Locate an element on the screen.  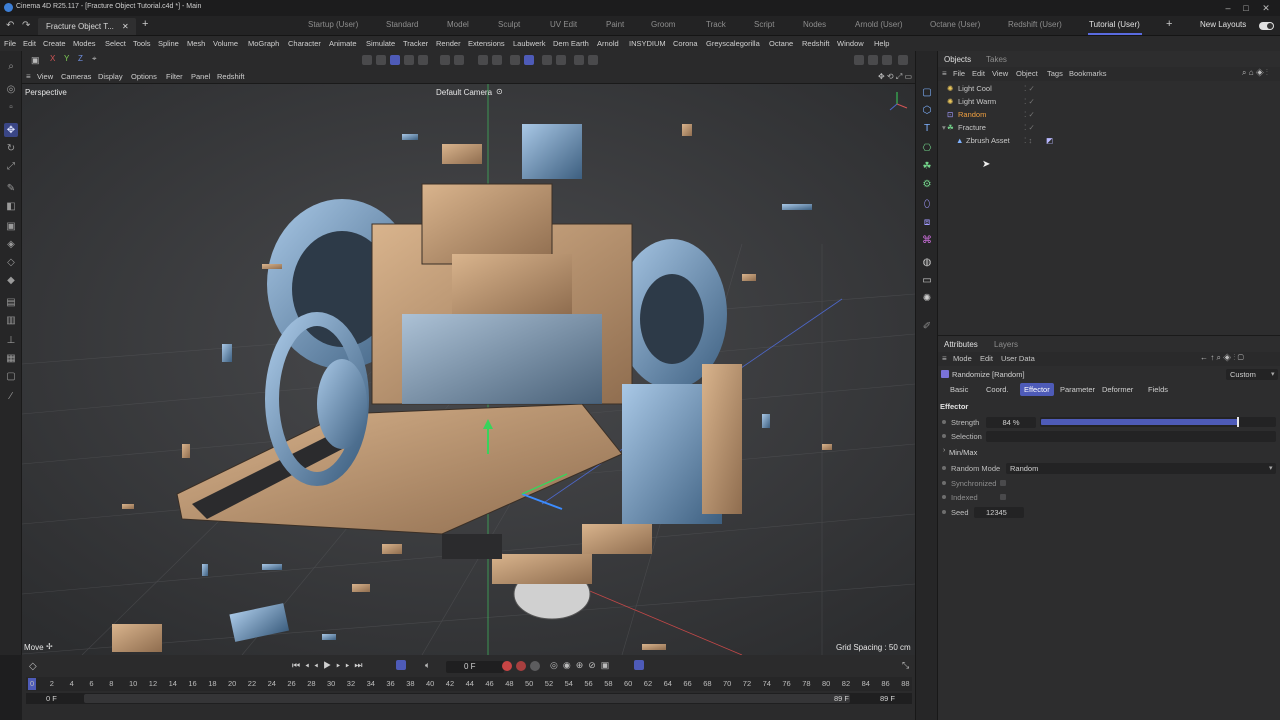
tab-paint: Paint is located at coordinates (615, 24).